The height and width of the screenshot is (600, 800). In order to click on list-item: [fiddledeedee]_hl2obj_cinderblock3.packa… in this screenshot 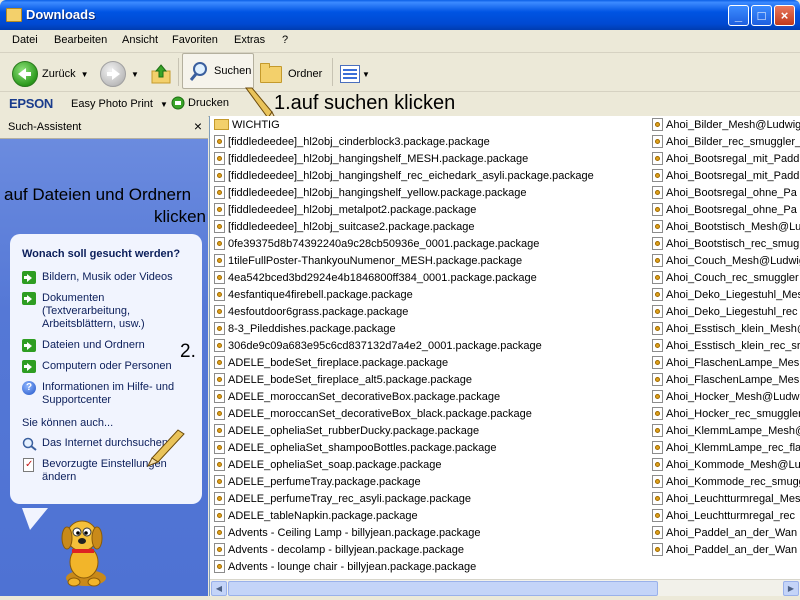, I will do `click(429, 141)`.